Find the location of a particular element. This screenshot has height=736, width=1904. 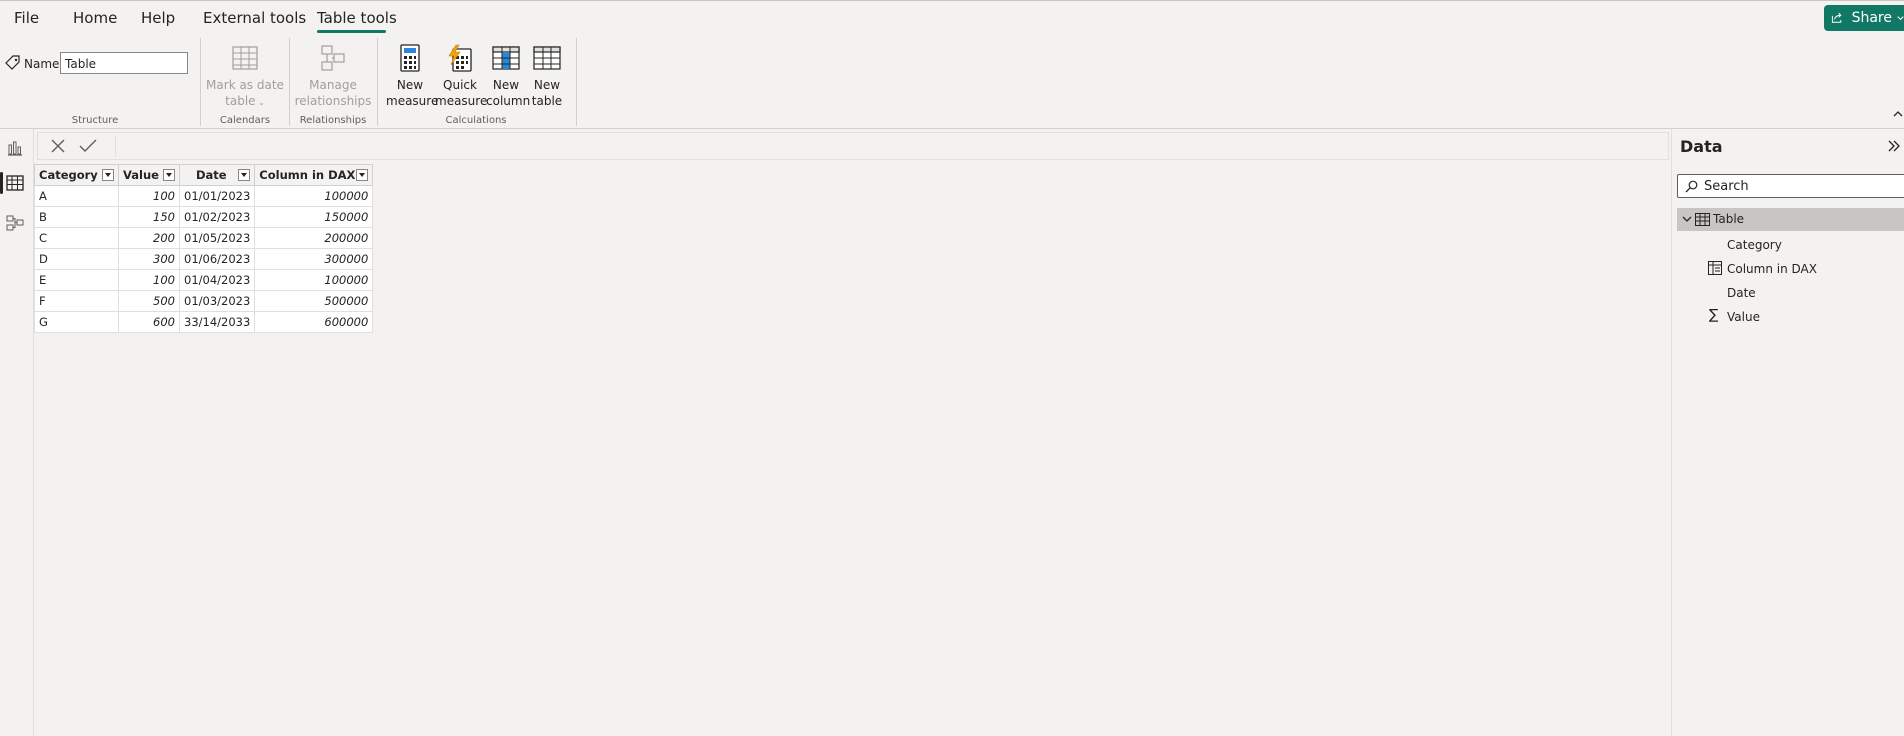

cell-value: 600 is located at coordinates (149, 322).